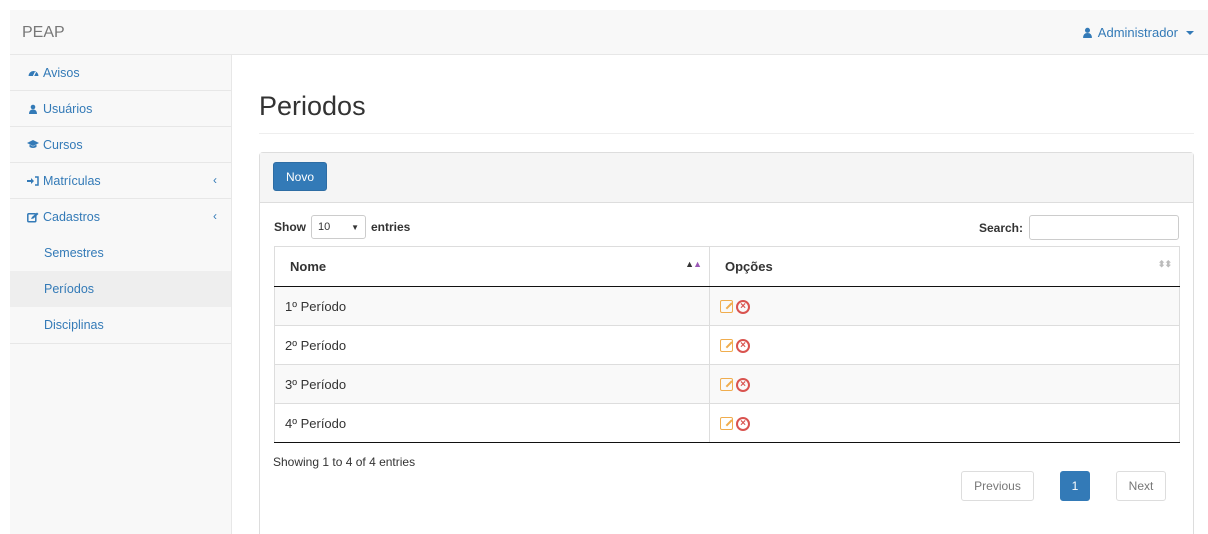 Image resolution: width=1208 pixels, height=534 pixels. I want to click on user-name: Administrador, so click(1137, 32).